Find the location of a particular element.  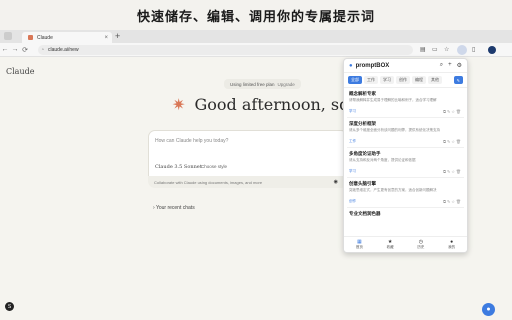

promptbox-fab-icon: ● is located at coordinates (488, 309).